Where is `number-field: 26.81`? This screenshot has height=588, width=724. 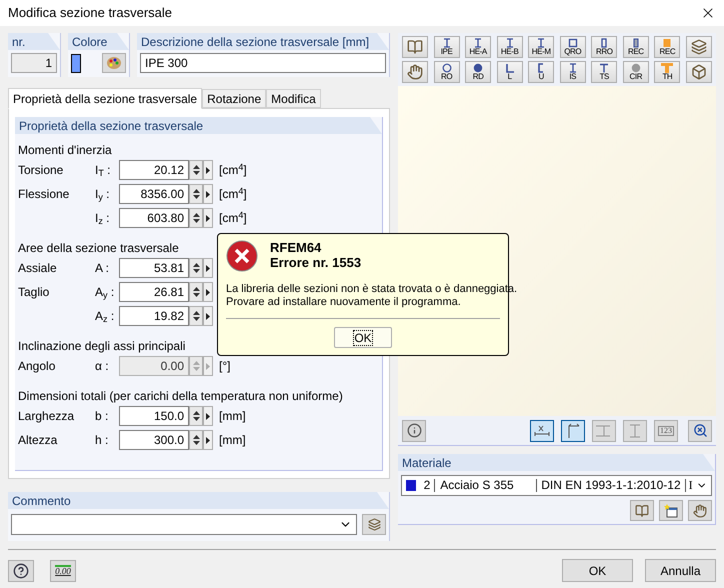 number-field: 26.81 is located at coordinates (154, 292).